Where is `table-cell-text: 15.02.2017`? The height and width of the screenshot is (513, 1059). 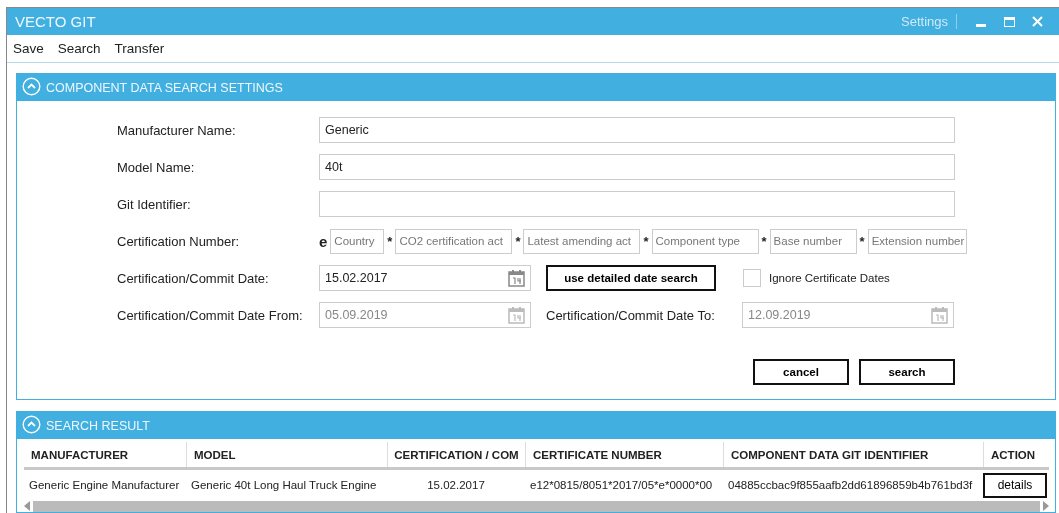
table-cell-text: 15.02.2017 is located at coordinates (456, 485).